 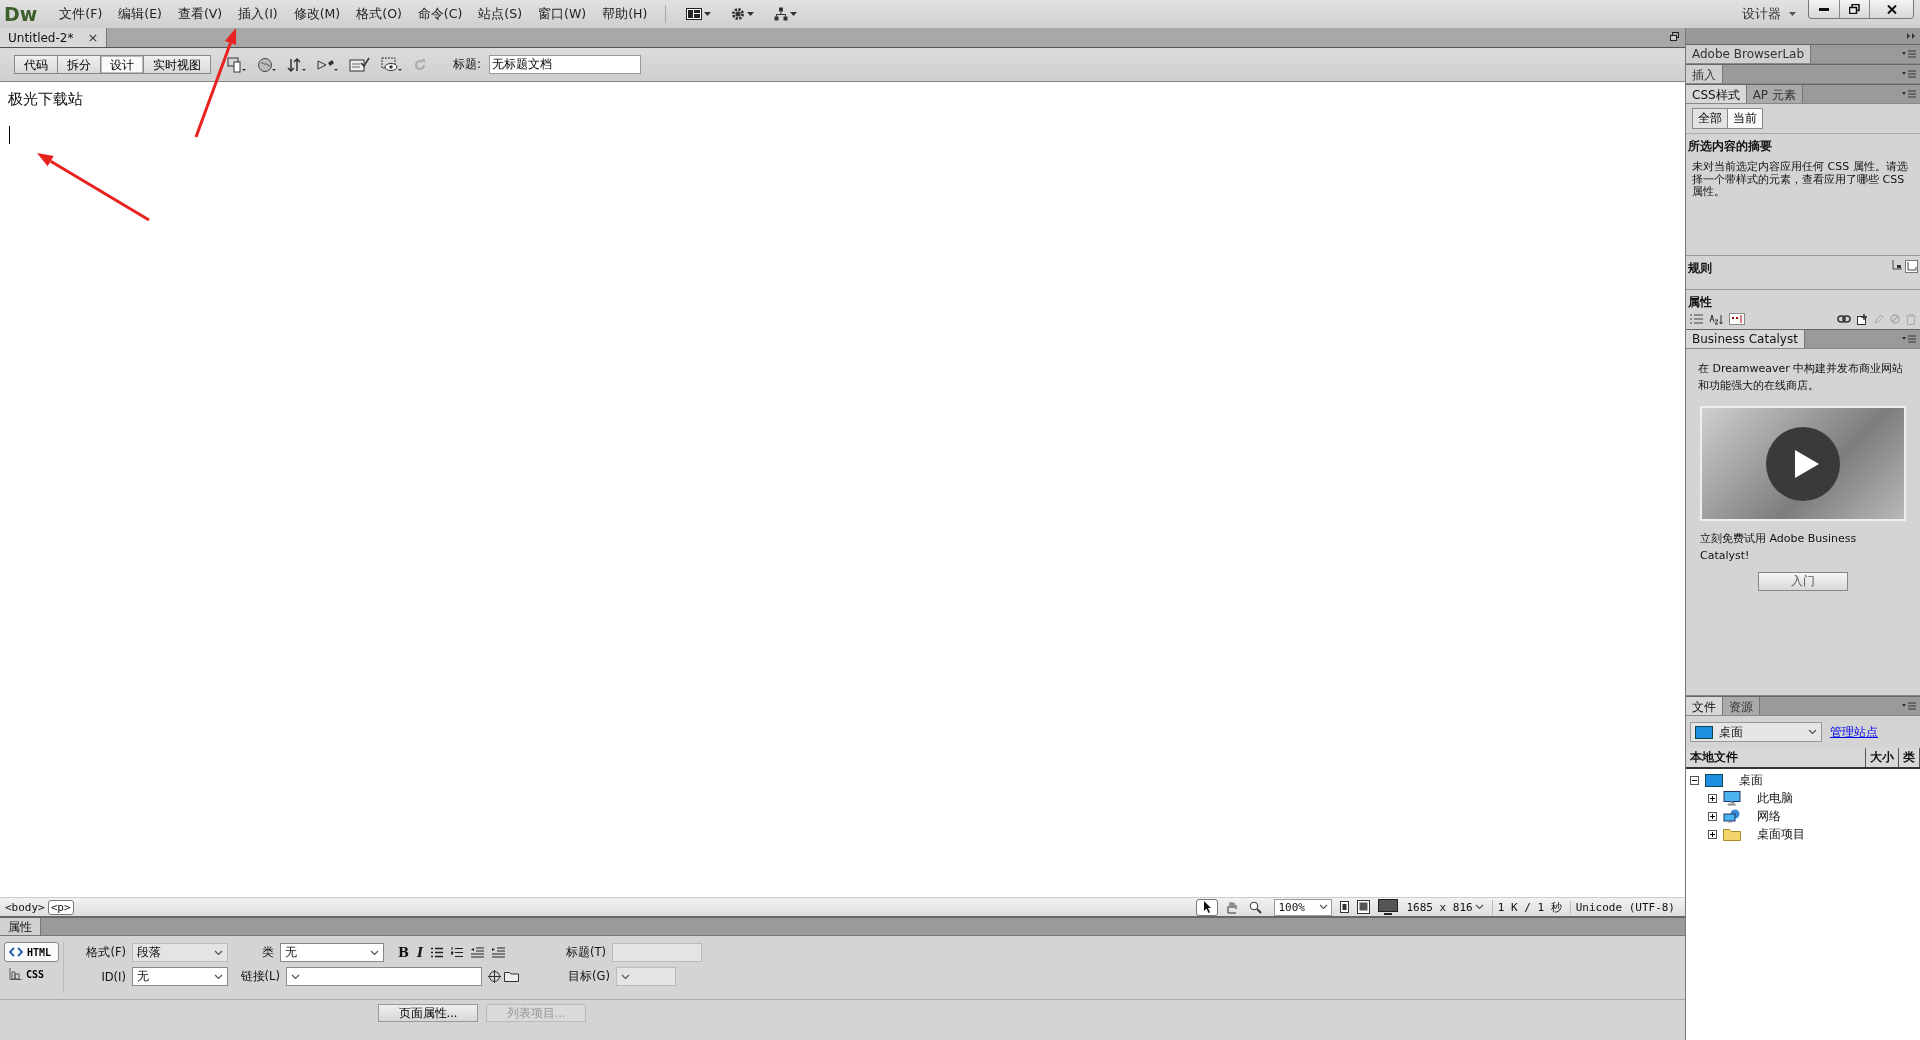 What do you see at coordinates (93, 37) in the screenshot?
I see `tab-close-button: ×` at bounding box center [93, 37].